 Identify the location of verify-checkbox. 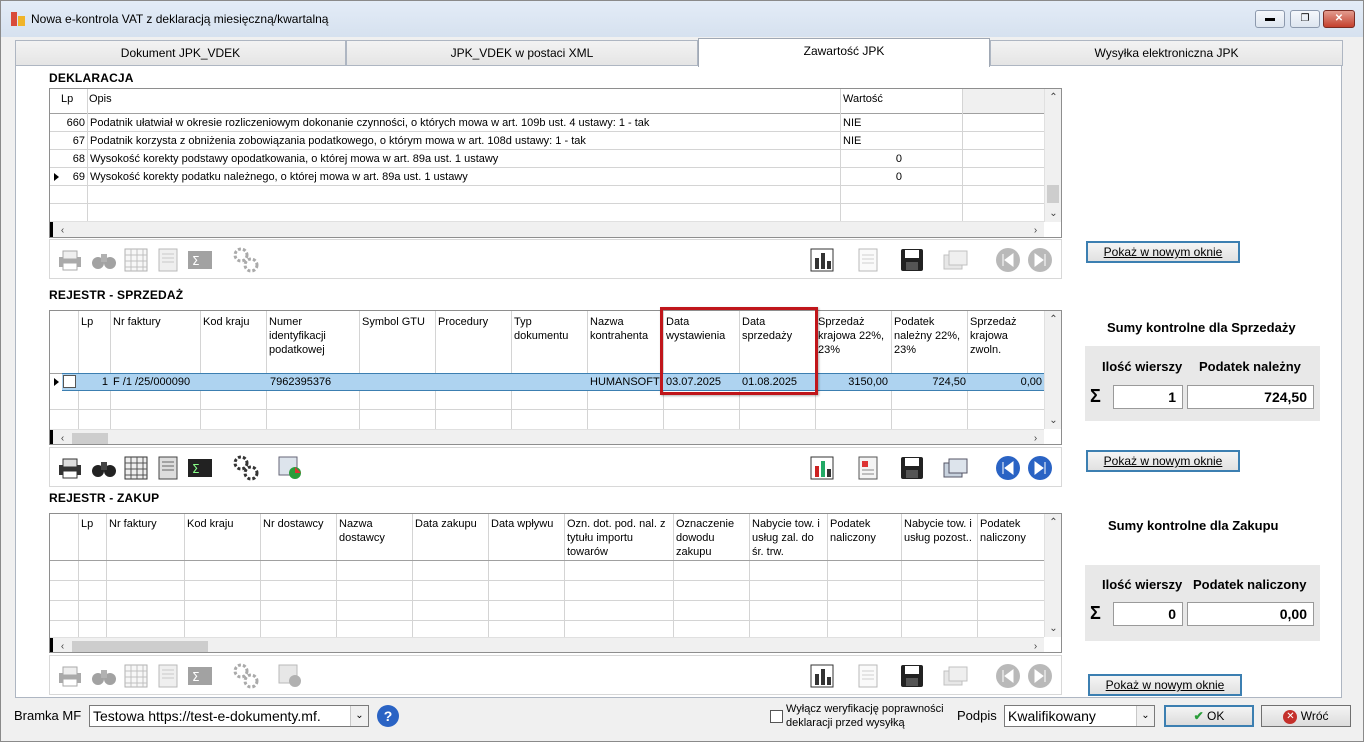
(776, 716).